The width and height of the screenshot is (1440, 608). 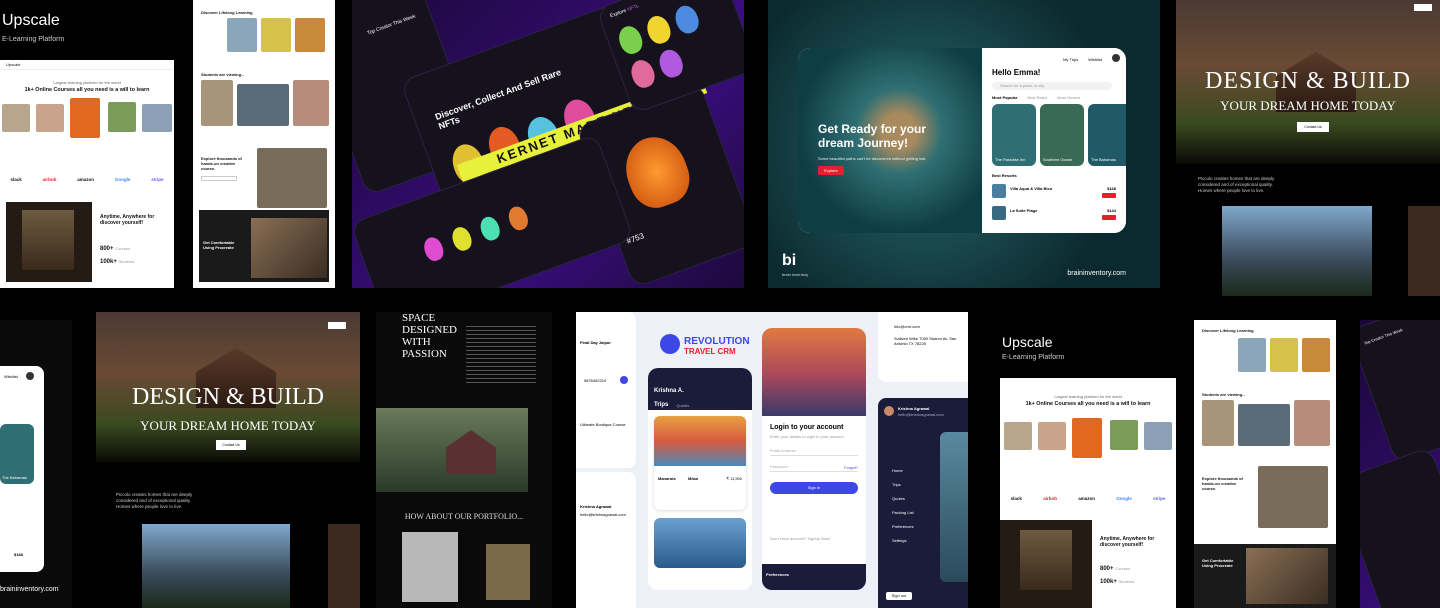 What do you see at coordinates (667, 478) in the screenshot?
I see `trip-dest: Manarola` at bounding box center [667, 478].